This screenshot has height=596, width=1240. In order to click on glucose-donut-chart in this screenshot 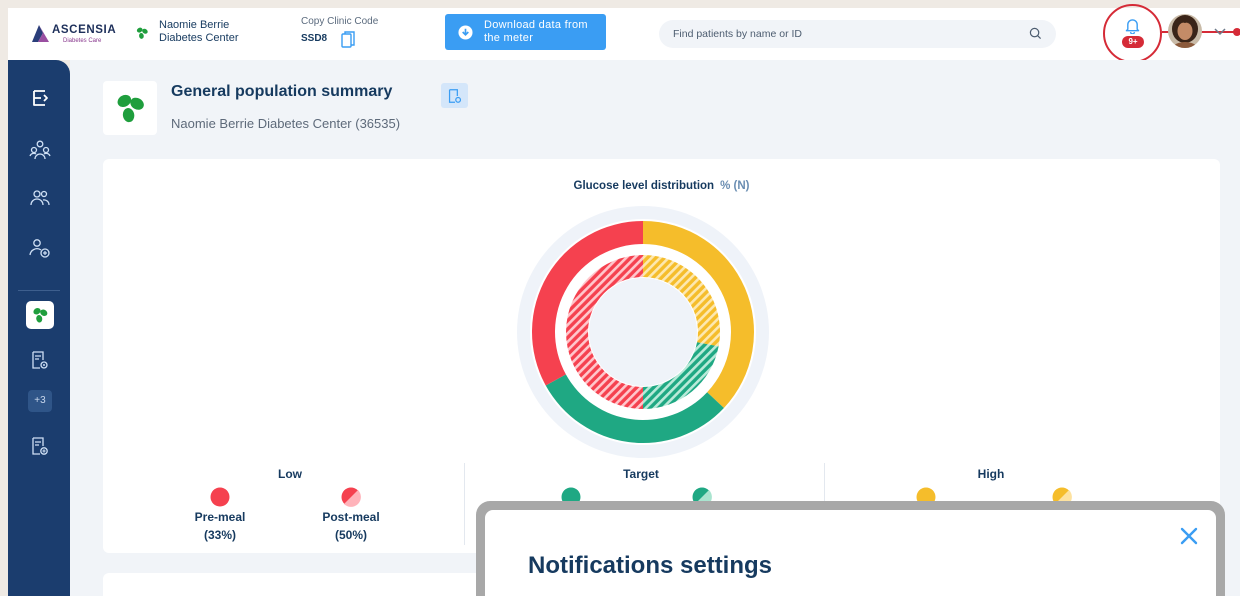, I will do `click(643, 332)`.